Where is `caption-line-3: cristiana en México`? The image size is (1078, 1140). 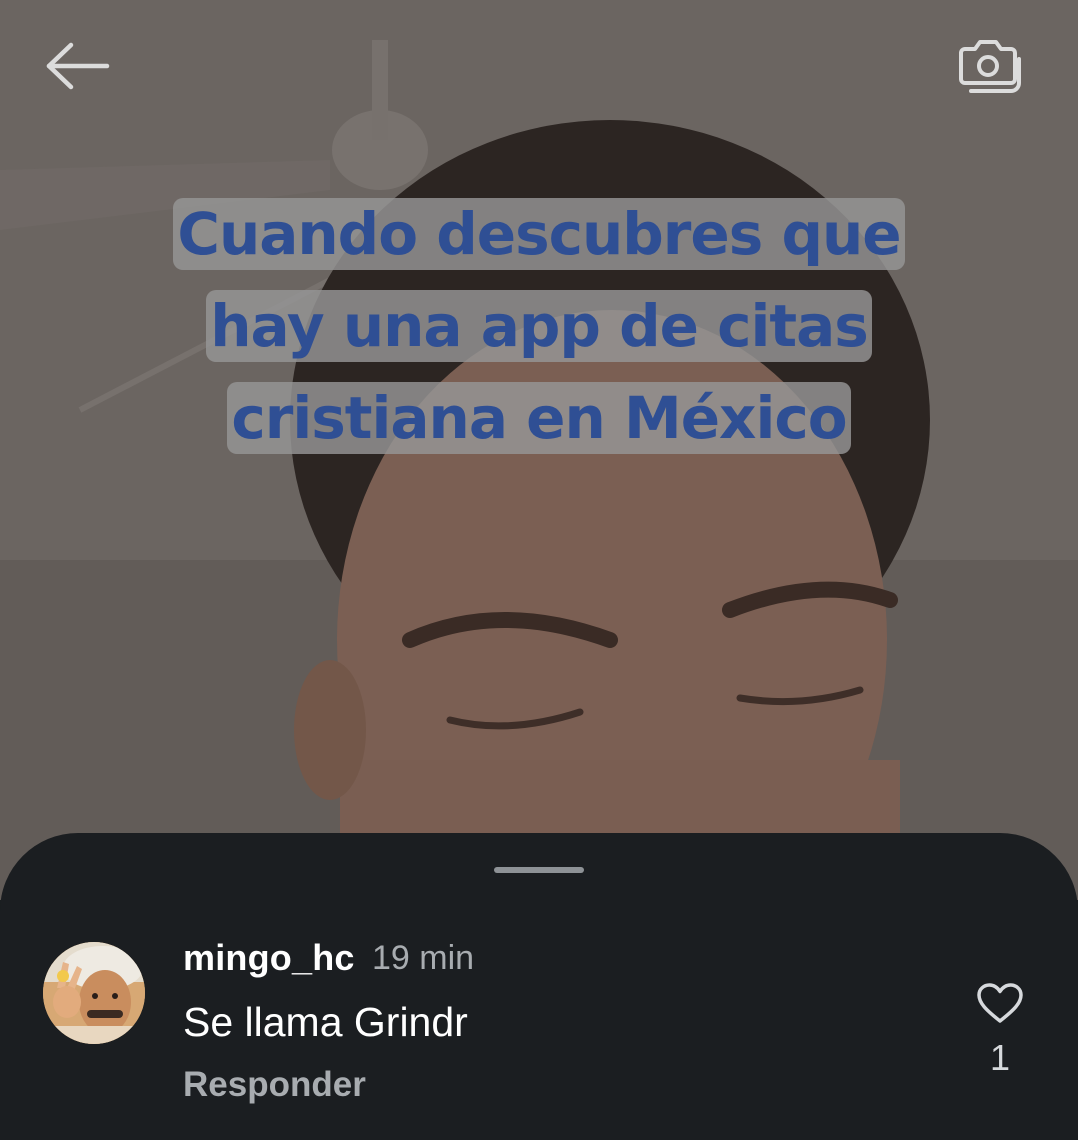 caption-line-3: cristiana en México is located at coordinates (539, 418).